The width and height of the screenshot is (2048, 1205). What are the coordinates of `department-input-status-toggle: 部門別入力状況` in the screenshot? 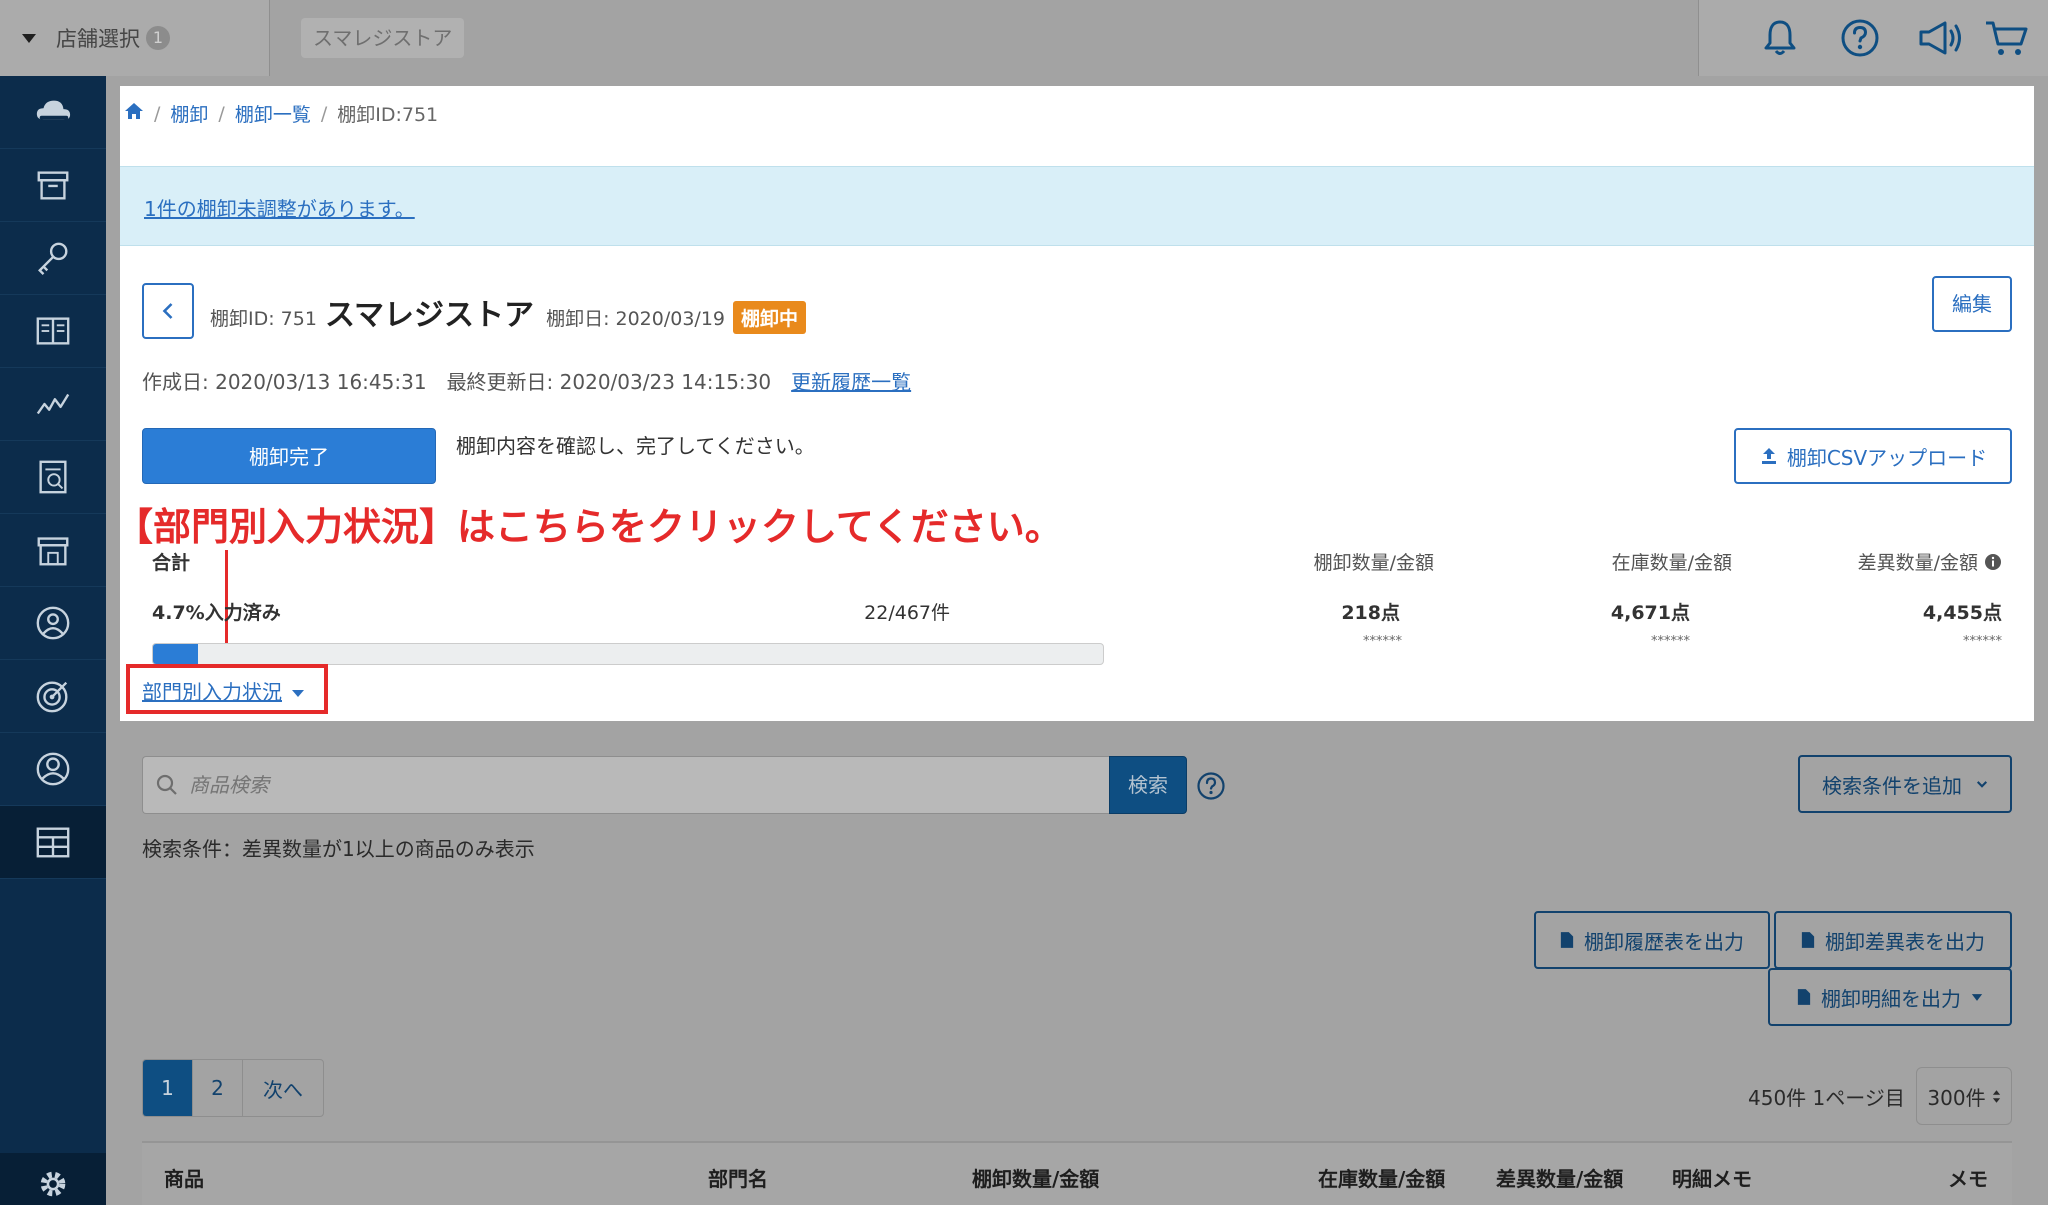 It's located at (223, 690).